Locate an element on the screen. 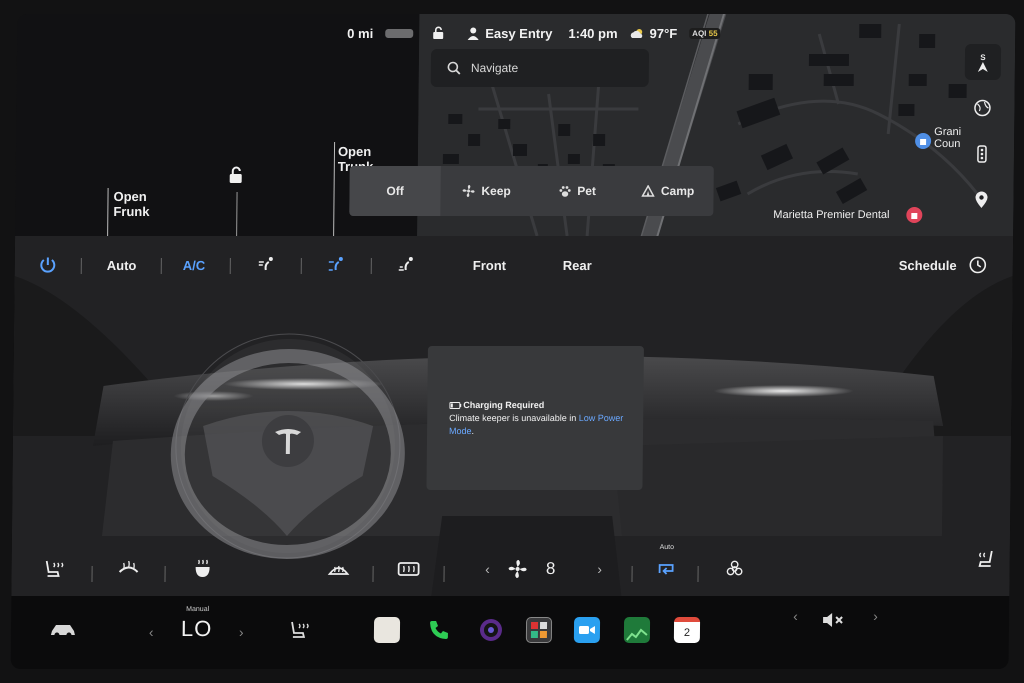 The width and height of the screenshot is (1024, 683). cup-heat-icon is located at coordinates (202, 568).